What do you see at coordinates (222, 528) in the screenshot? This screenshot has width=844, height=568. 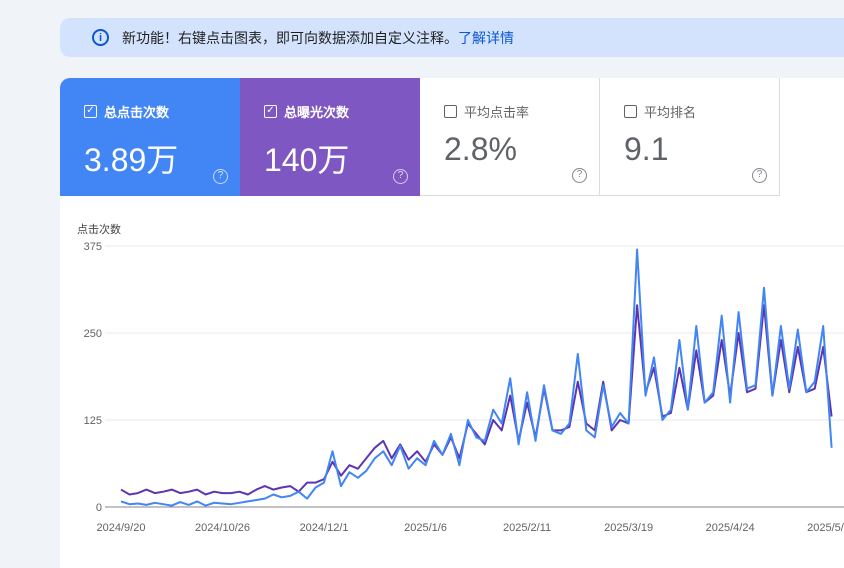 I see `x-tick-label: 2024/10/26` at bounding box center [222, 528].